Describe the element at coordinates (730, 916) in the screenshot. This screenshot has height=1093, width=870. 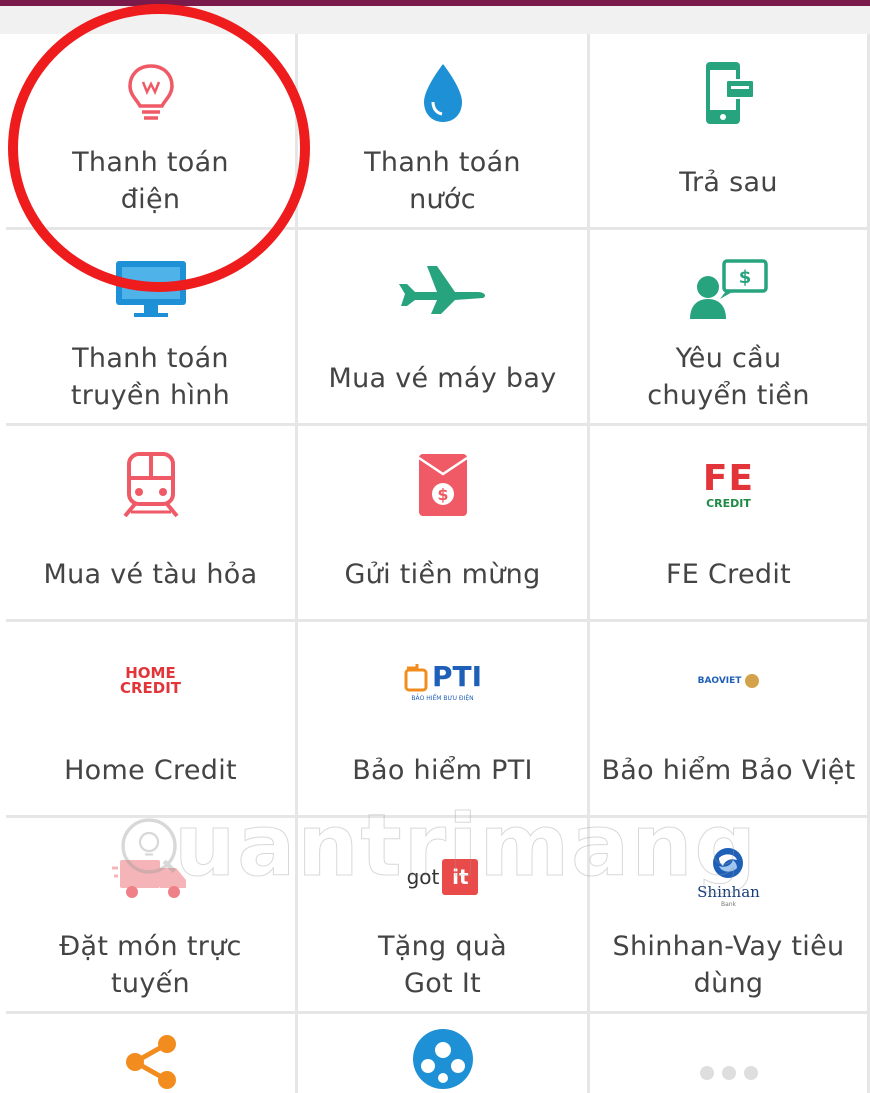
I see `service-shinhan-loan: Shinhan Bank Shinhan-Vay tiêu dùng` at that location.